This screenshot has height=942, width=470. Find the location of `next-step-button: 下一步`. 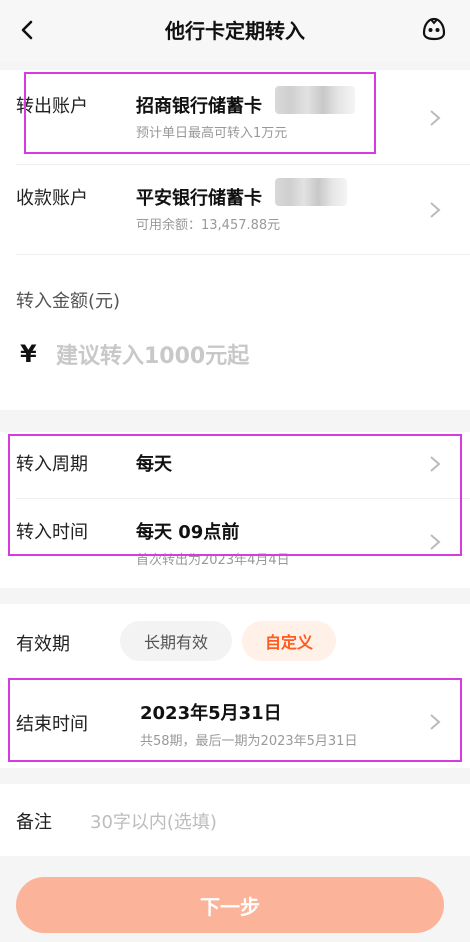

next-step-button: 下一步 is located at coordinates (230, 905).